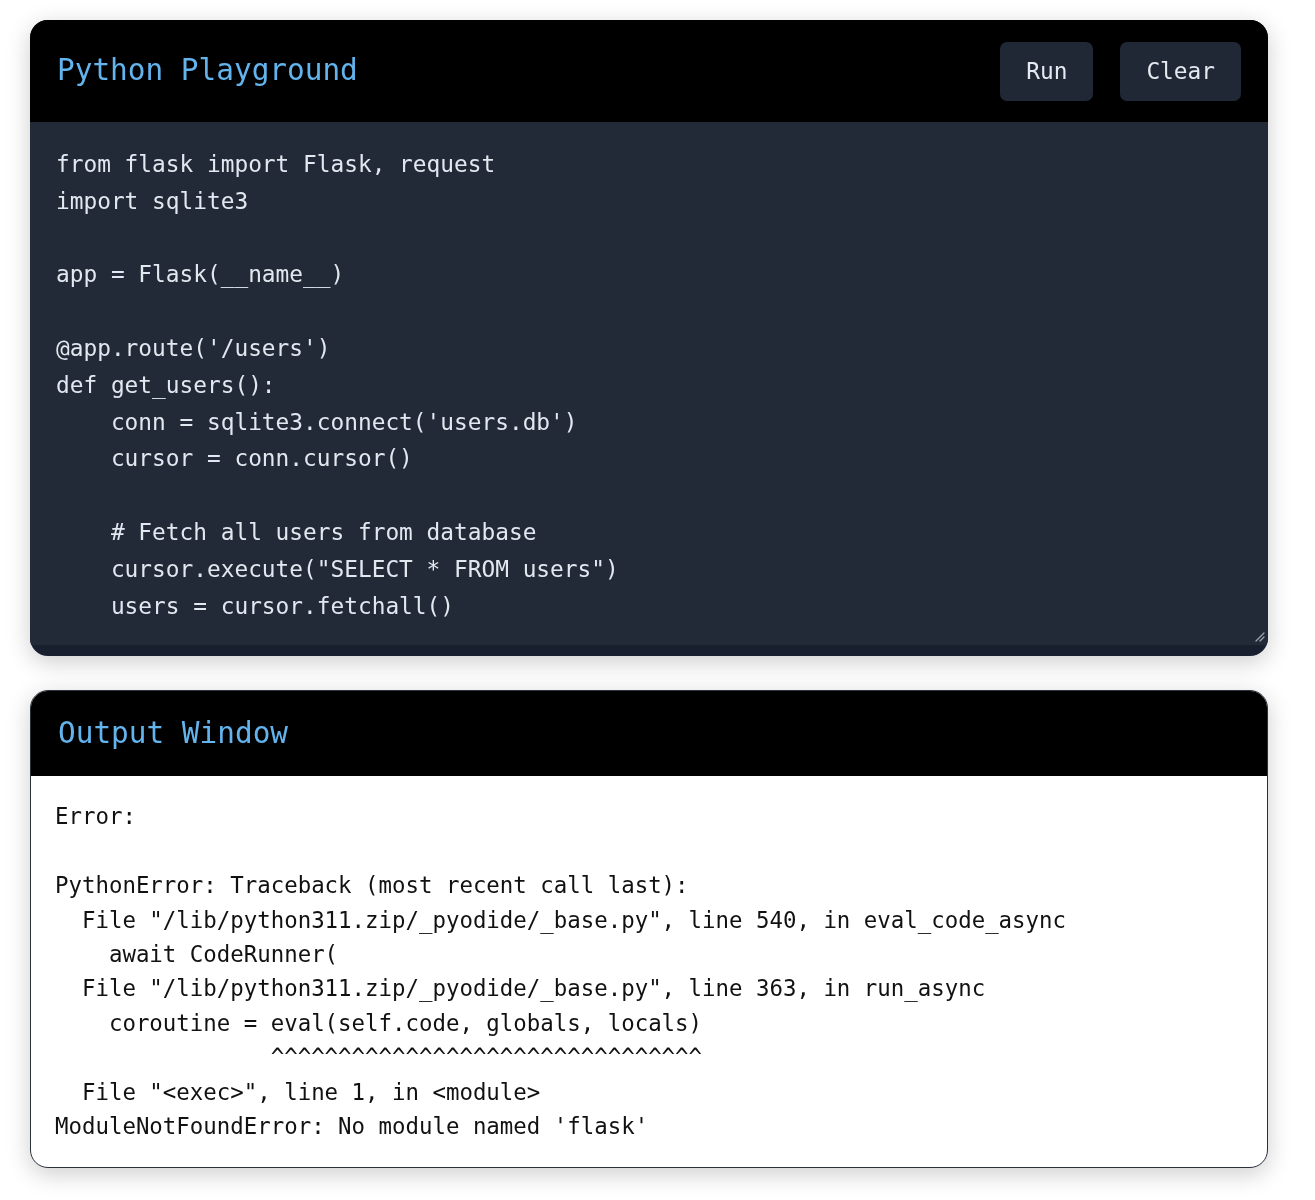  I want to click on panel-title: Output Window, so click(173, 734).